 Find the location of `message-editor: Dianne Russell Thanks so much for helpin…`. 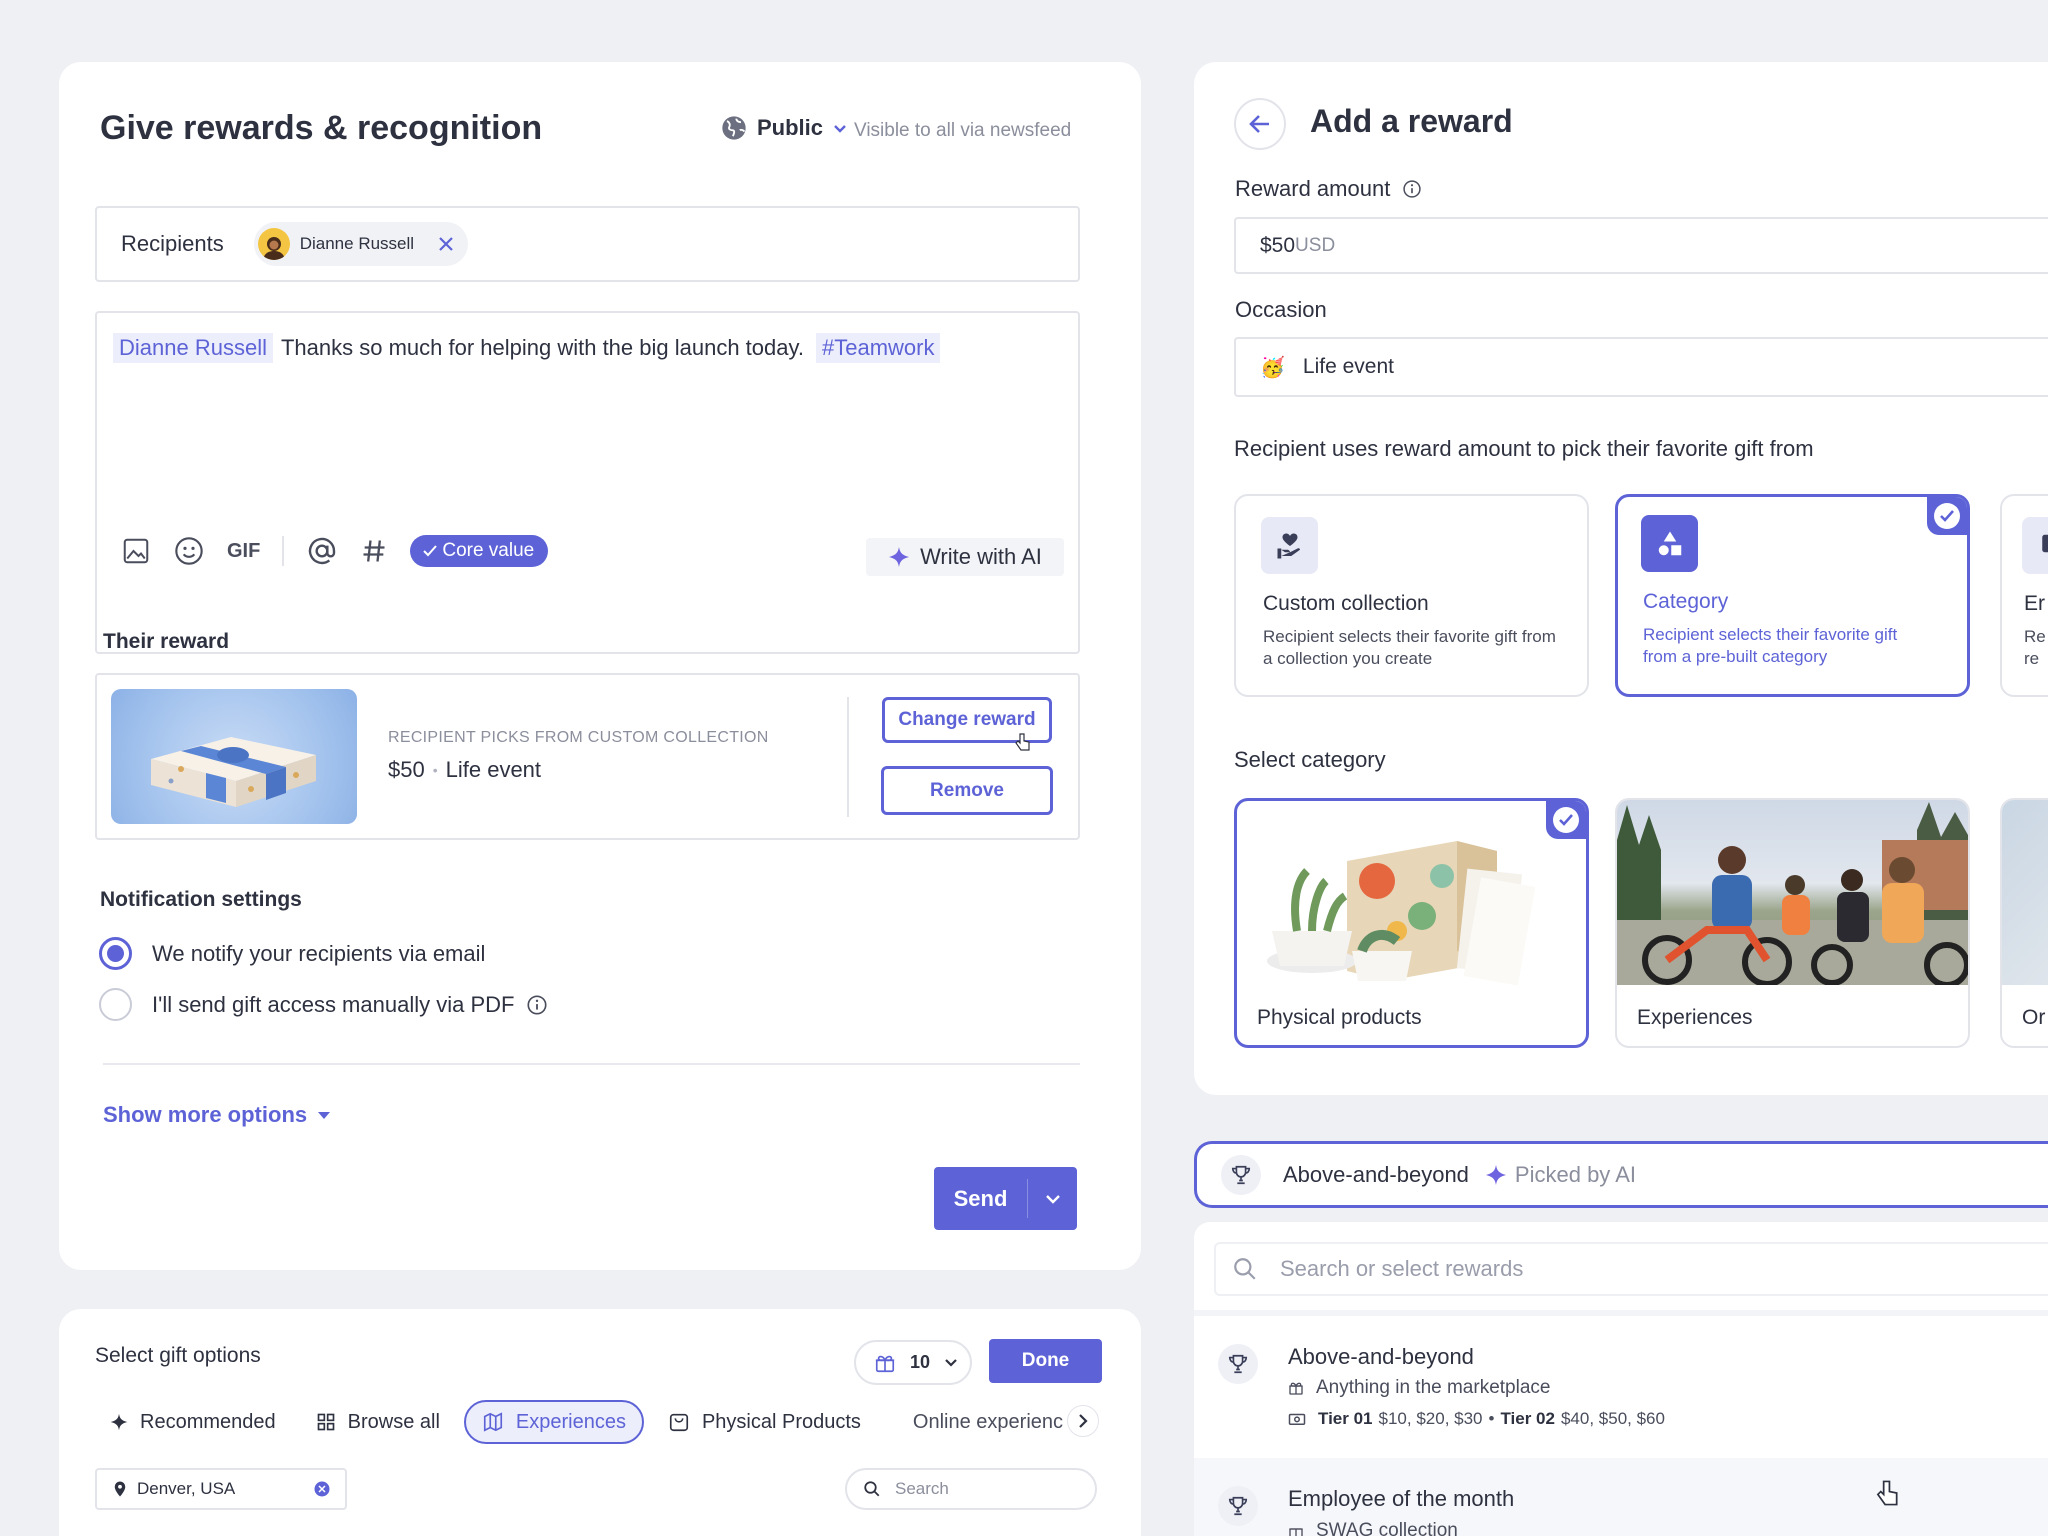

message-editor: Dianne Russell Thanks so much for helpin… is located at coordinates (587, 482).